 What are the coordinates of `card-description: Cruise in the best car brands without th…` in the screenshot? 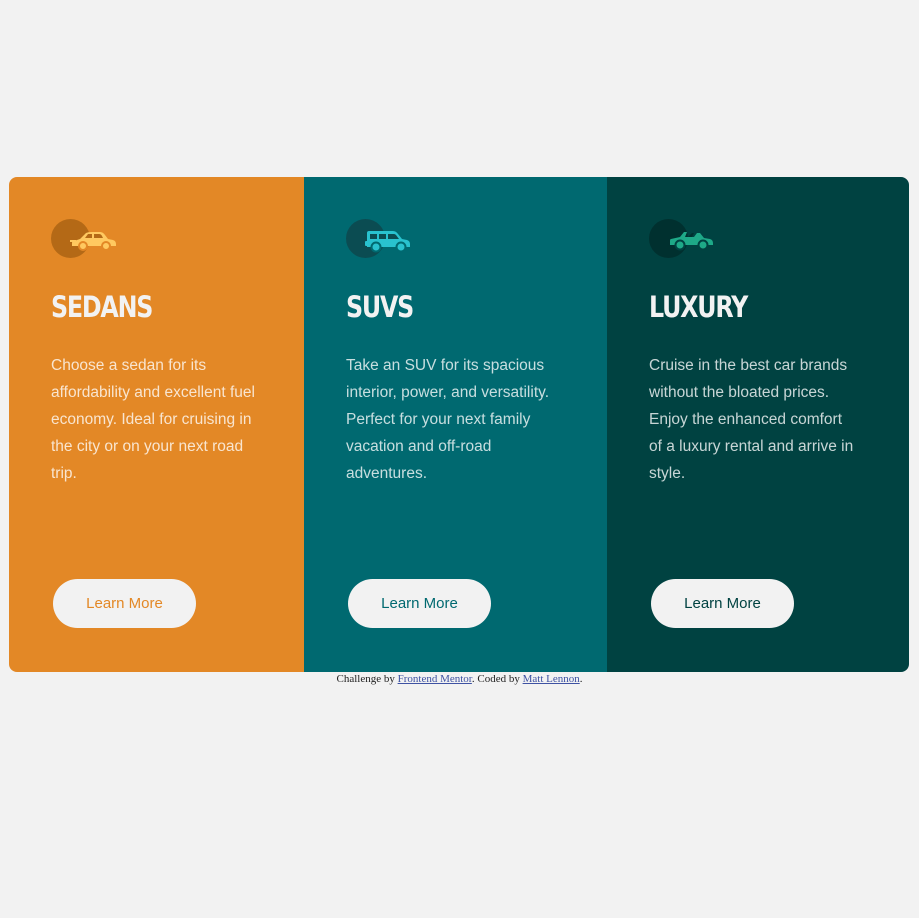 It's located at (751, 419).